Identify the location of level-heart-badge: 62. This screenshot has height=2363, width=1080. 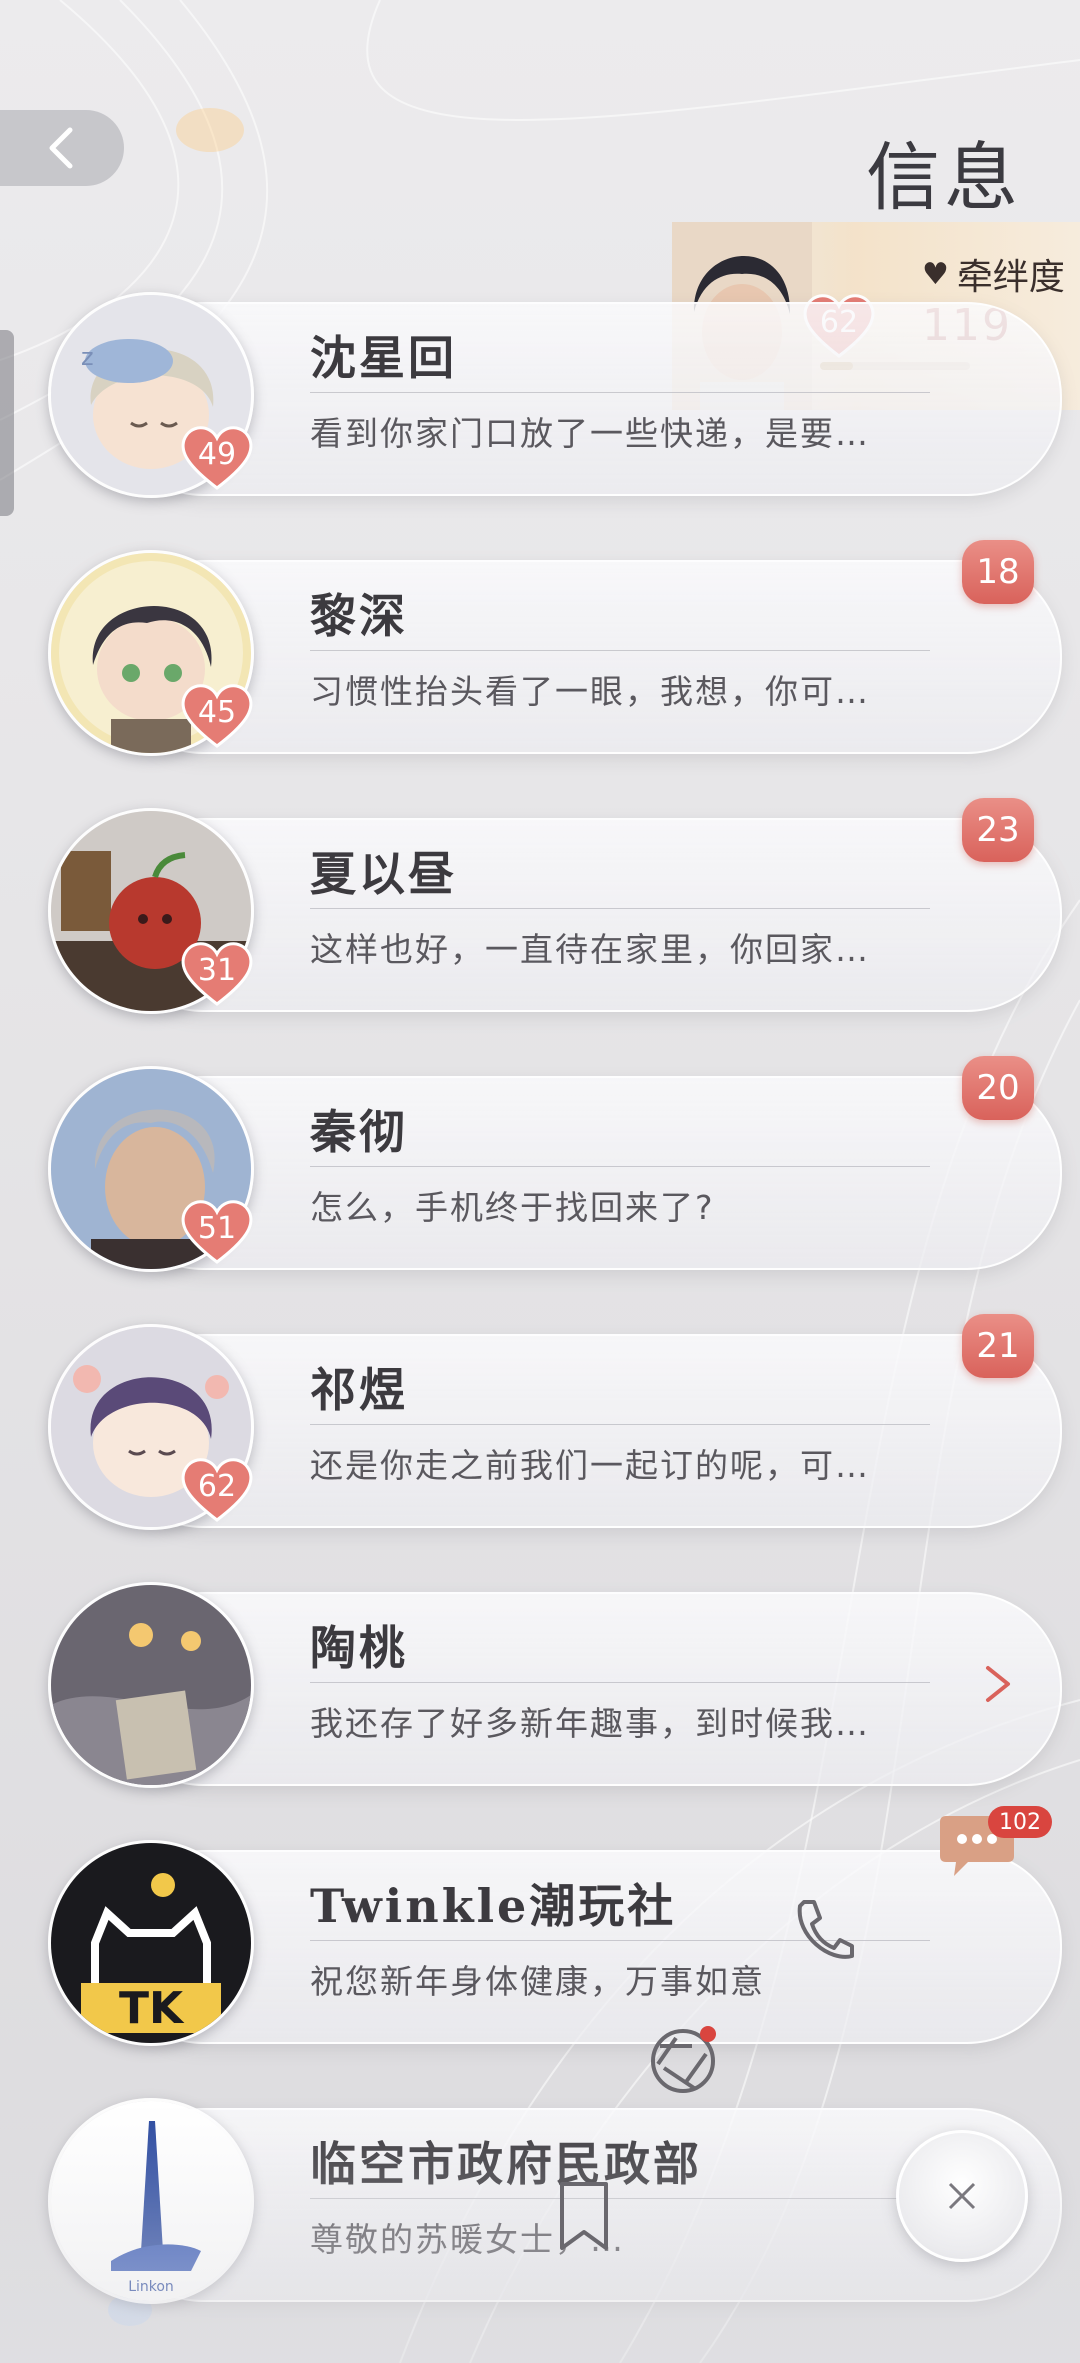
(217, 1489).